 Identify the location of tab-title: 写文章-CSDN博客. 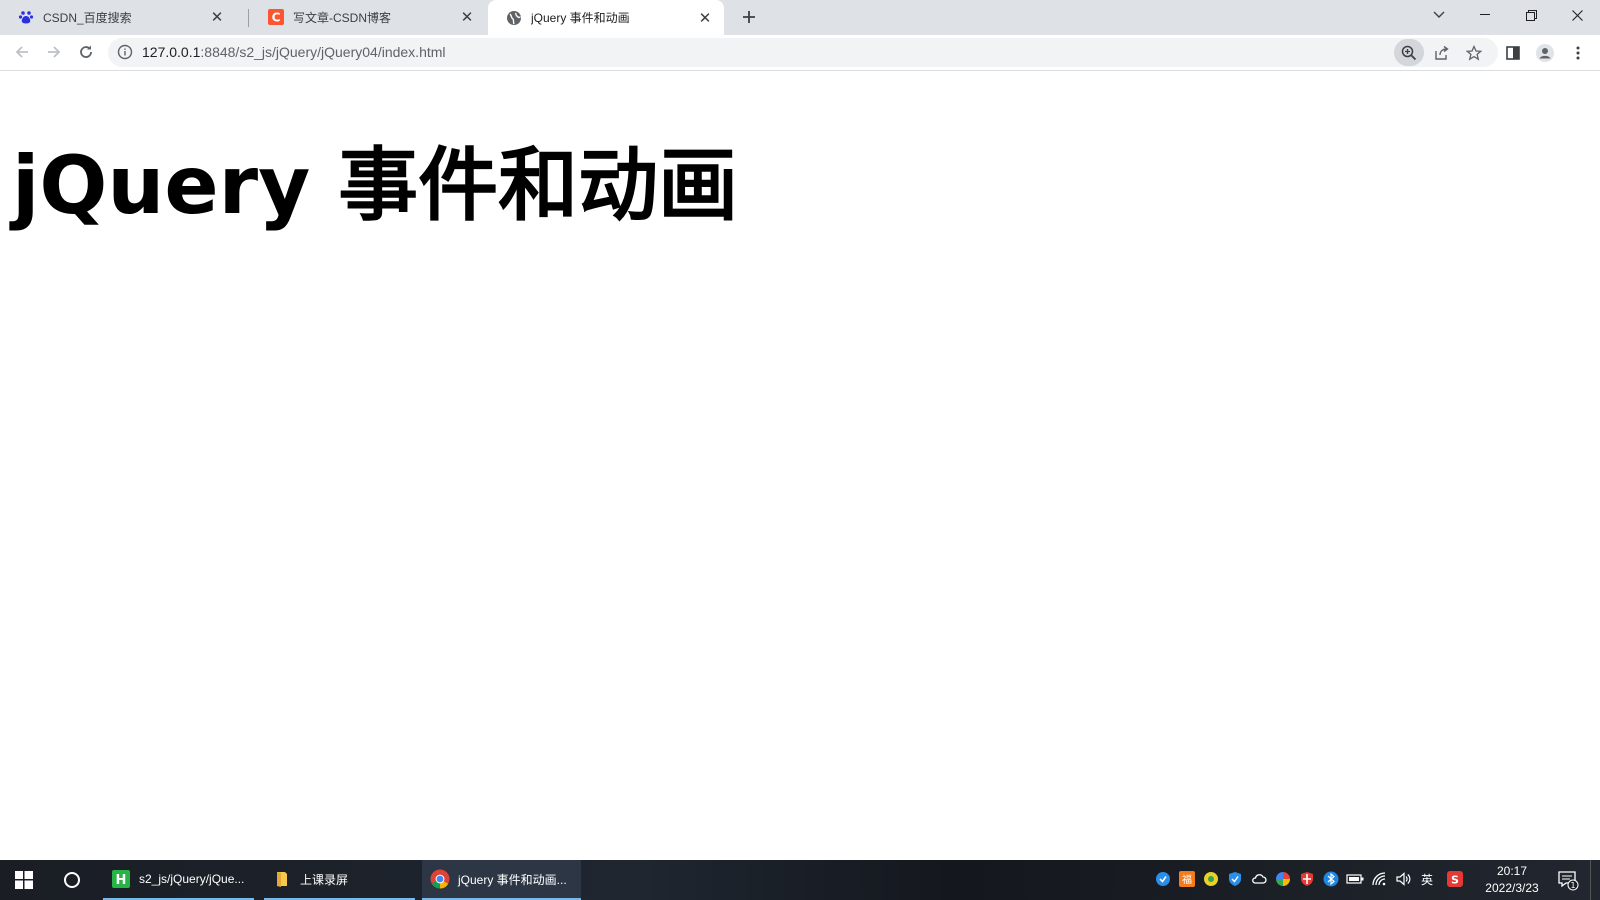
(342, 17).